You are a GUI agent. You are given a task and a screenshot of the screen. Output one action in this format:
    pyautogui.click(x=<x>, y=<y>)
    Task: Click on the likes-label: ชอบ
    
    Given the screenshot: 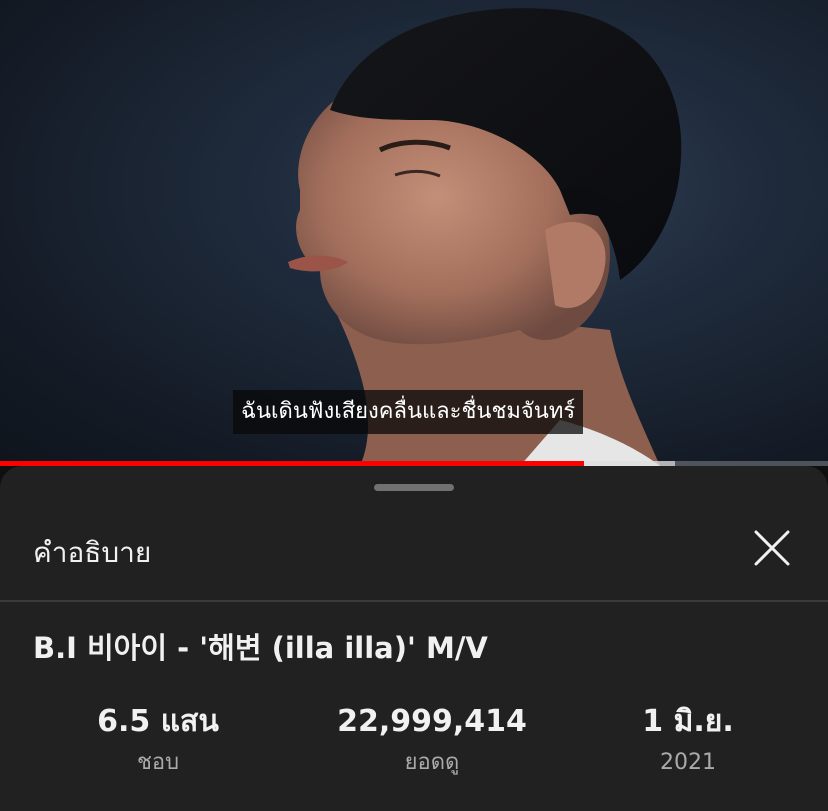 What is the action you would take?
    pyautogui.click(x=158, y=762)
    